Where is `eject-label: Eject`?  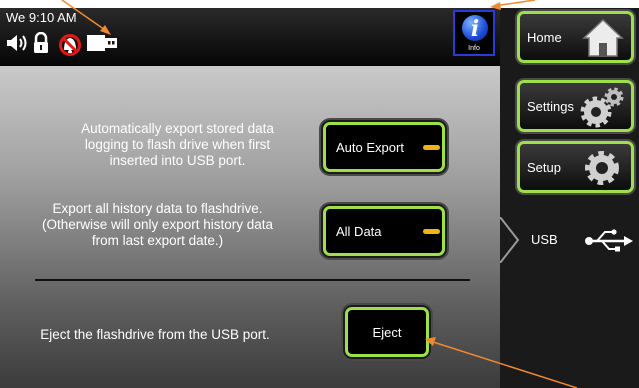
eject-label: Eject is located at coordinates (387, 332).